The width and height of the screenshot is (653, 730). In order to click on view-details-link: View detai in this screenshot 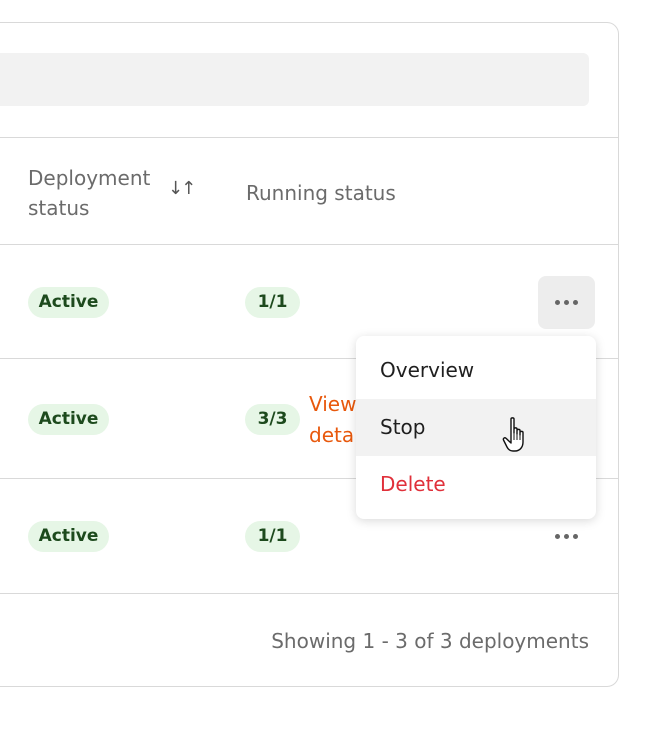, I will do `click(334, 420)`.